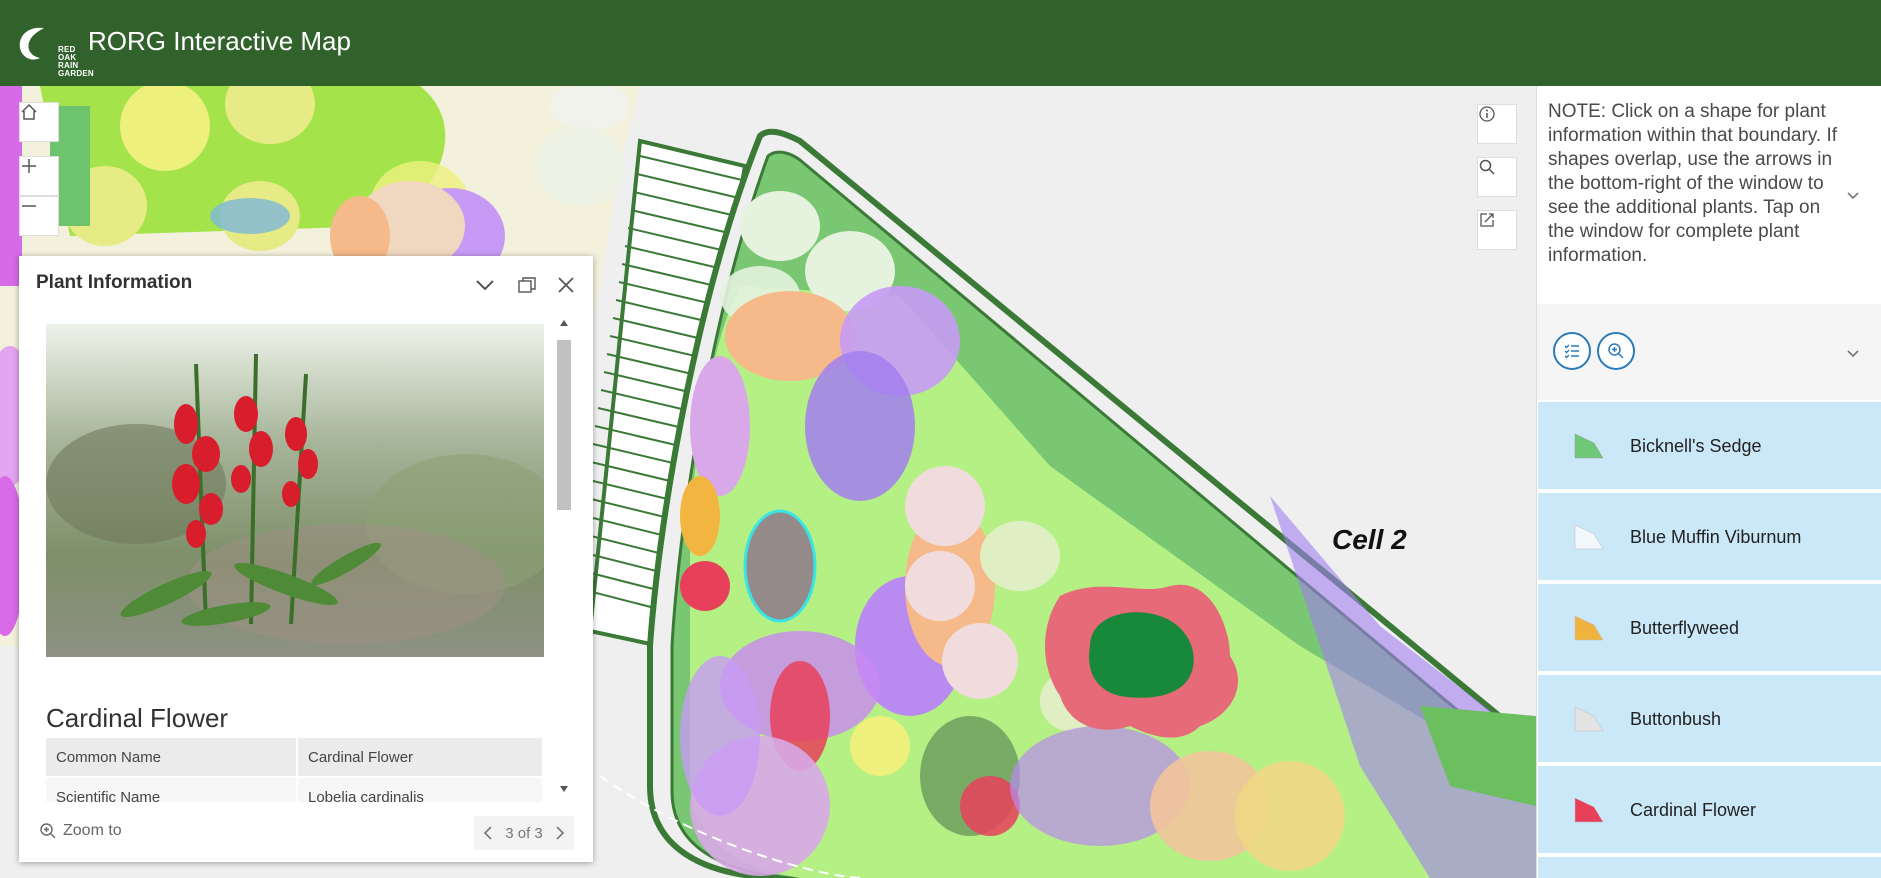 This screenshot has width=1881, height=878. Describe the element at coordinates (1497, 177) in the screenshot. I see `search-button` at that location.